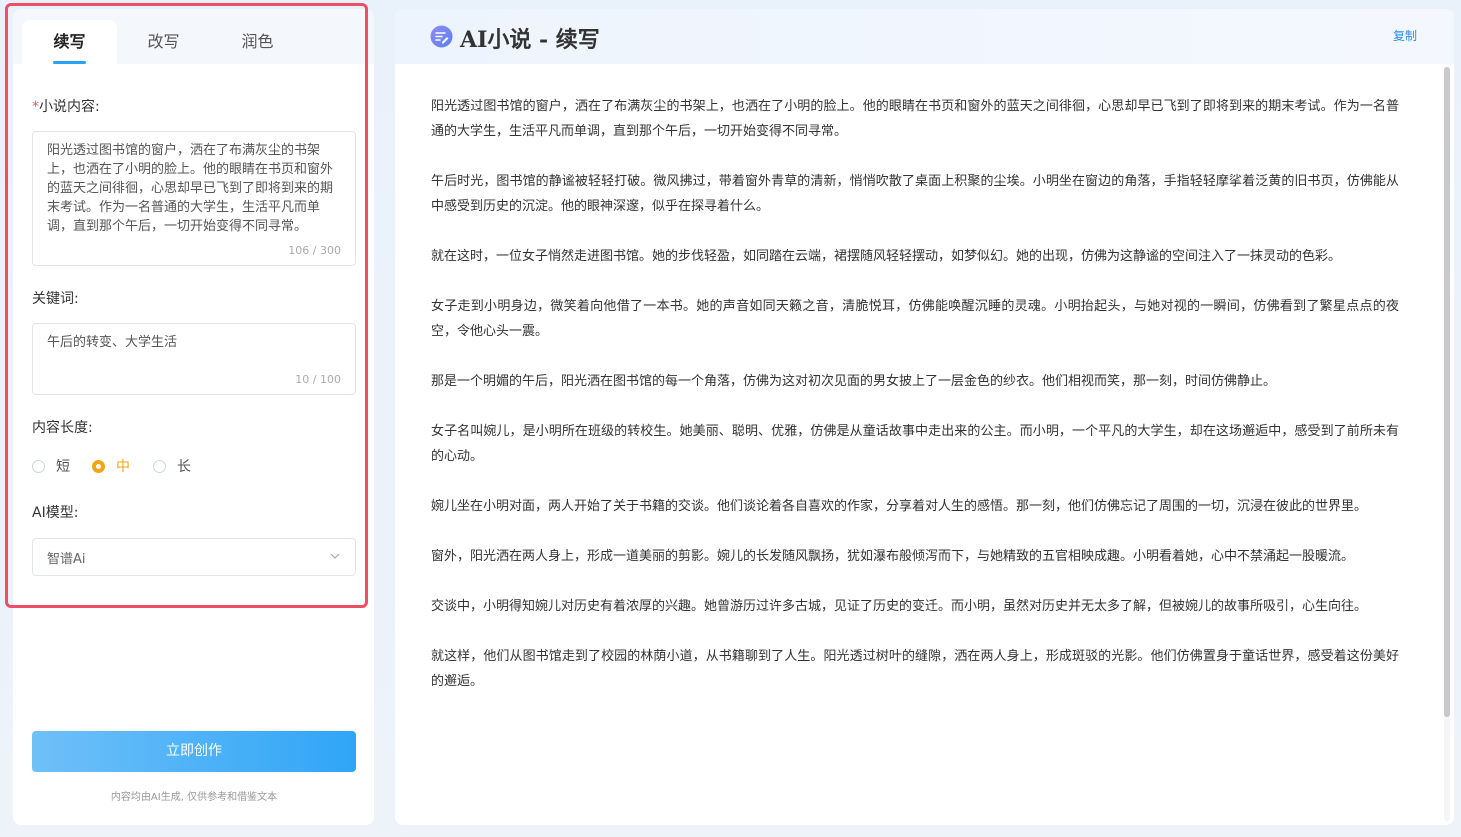 The width and height of the screenshot is (1461, 837). Describe the element at coordinates (55, 299) in the screenshot. I see `keywords-label: 关键词:` at that location.